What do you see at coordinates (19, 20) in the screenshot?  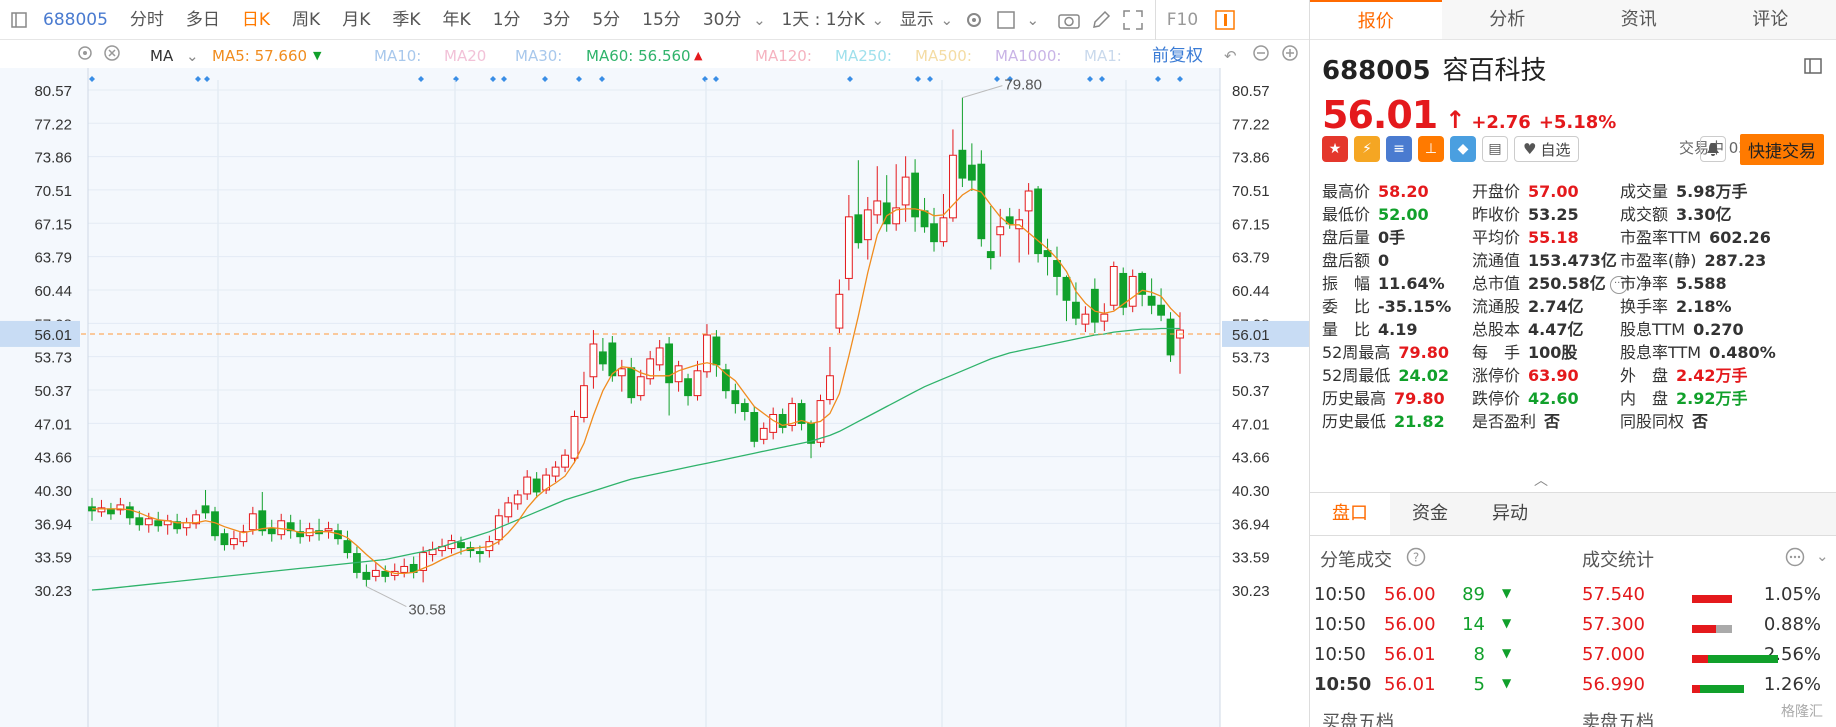 I see `sidebar-toggle-icon` at bounding box center [19, 20].